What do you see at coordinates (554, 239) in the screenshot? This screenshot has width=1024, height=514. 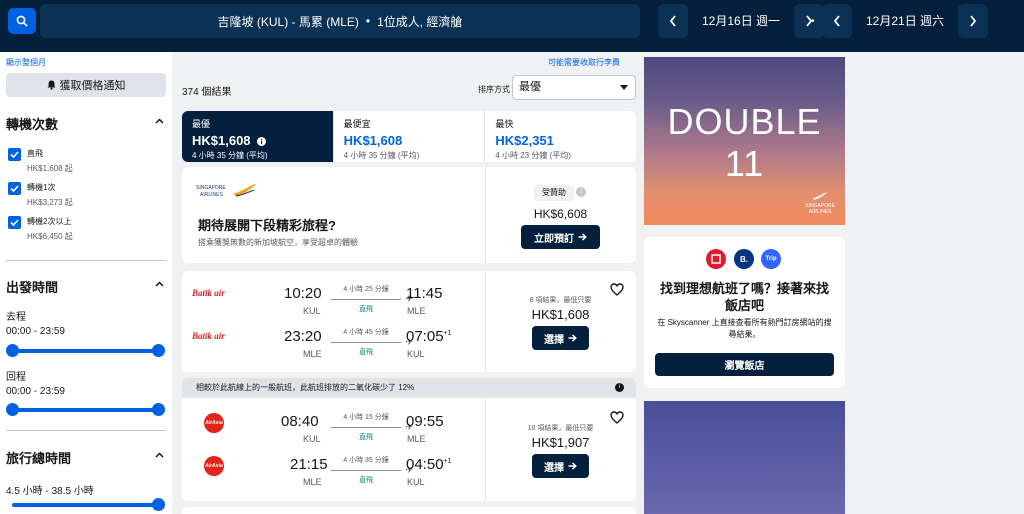 I see `book-now-label: 立即預訂` at bounding box center [554, 239].